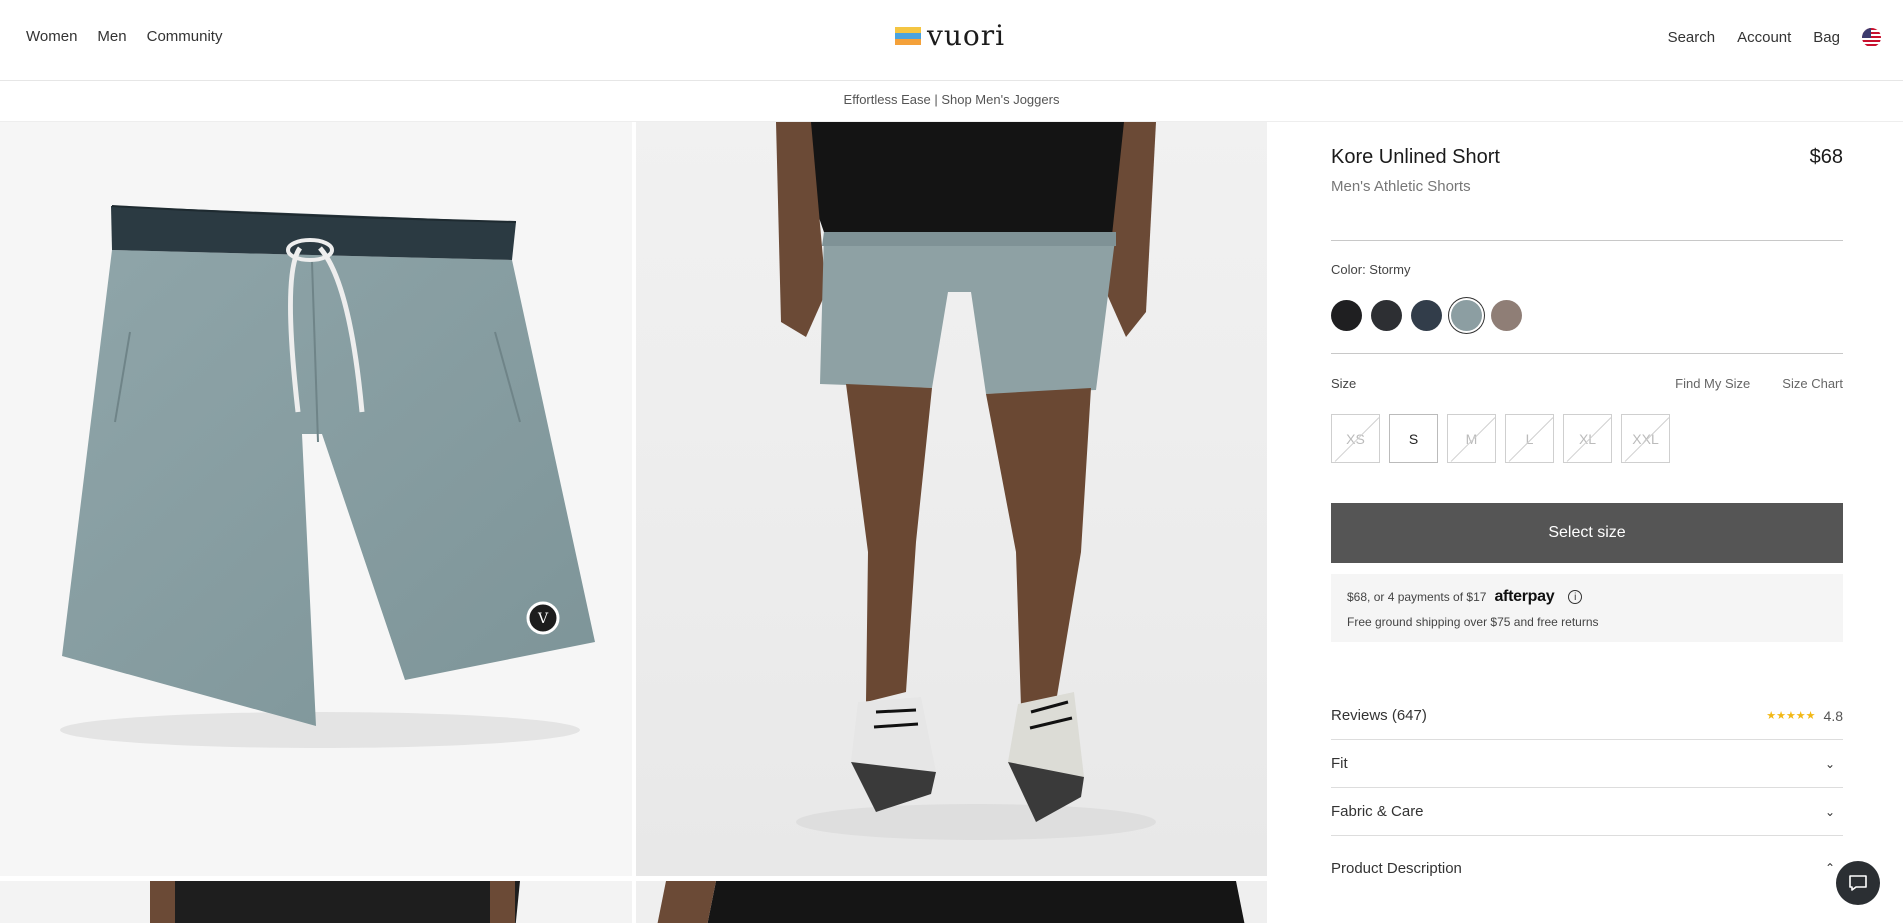  What do you see at coordinates (51, 36) in the screenshot?
I see `nav-women: Women` at bounding box center [51, 36].